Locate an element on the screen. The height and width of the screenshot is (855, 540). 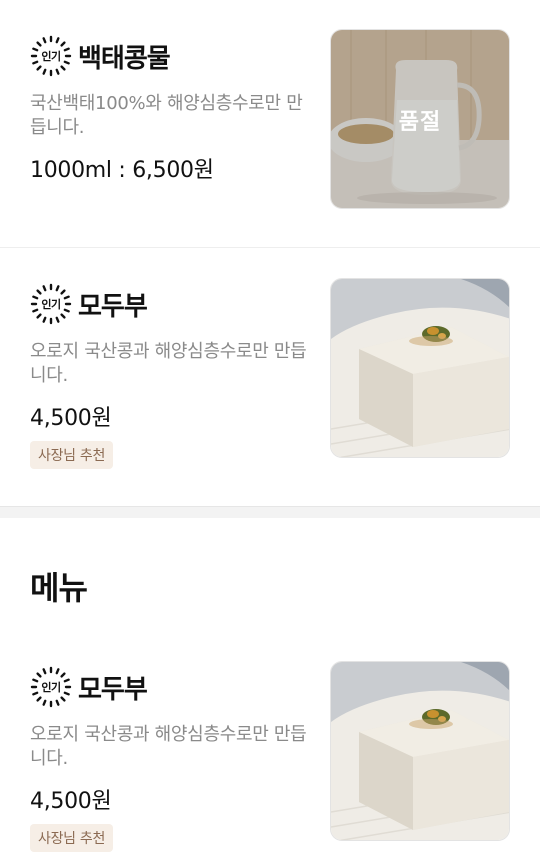
item-description: 국산백태100%와 해양심층수로만 만듭니다. is located at coordinates (166, 115).